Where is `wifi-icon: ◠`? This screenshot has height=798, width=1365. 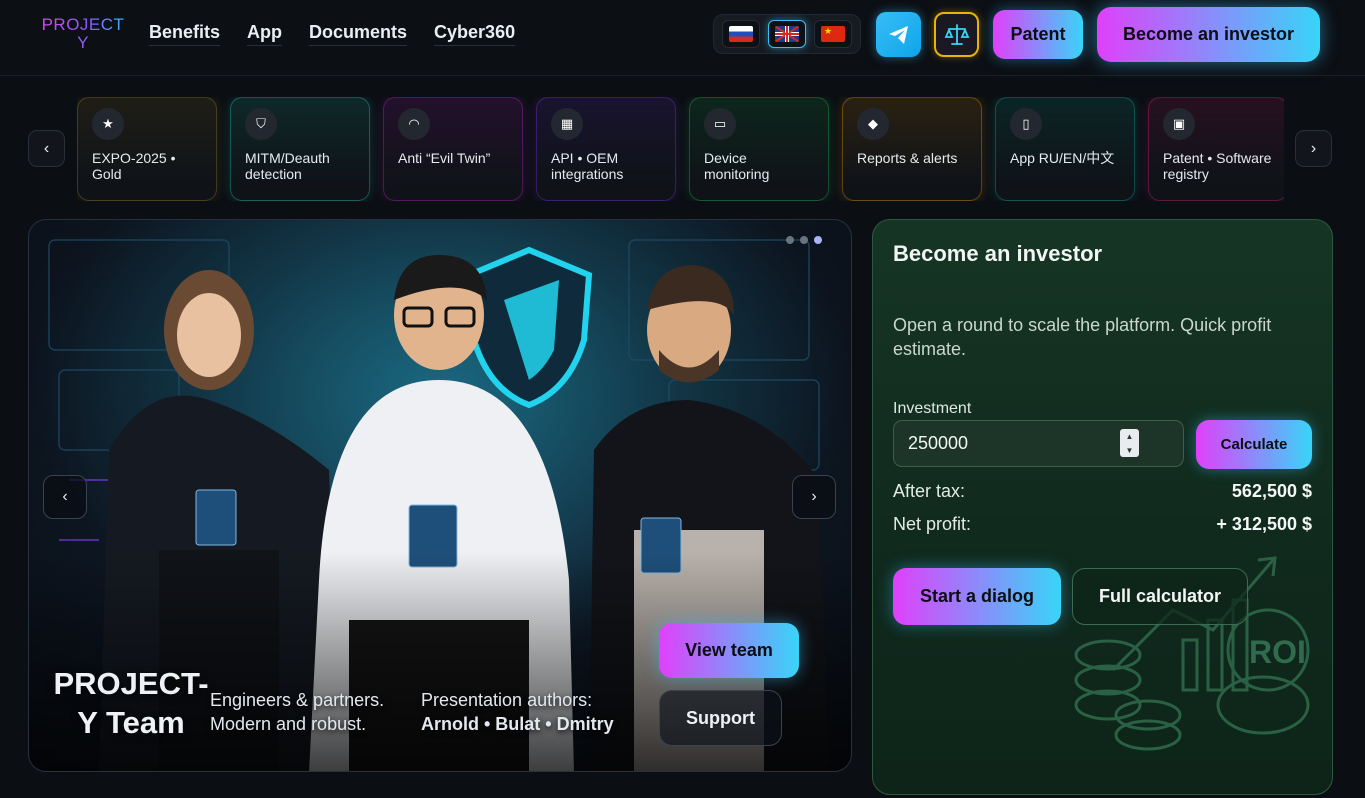
wifi-icon: ◠ is located at coordinates (414, 124).